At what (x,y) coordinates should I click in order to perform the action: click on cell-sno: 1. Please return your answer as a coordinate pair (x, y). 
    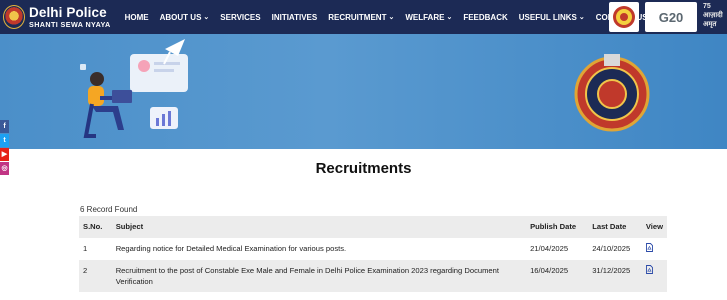
    Looking at the image, I should click on (85, 248).